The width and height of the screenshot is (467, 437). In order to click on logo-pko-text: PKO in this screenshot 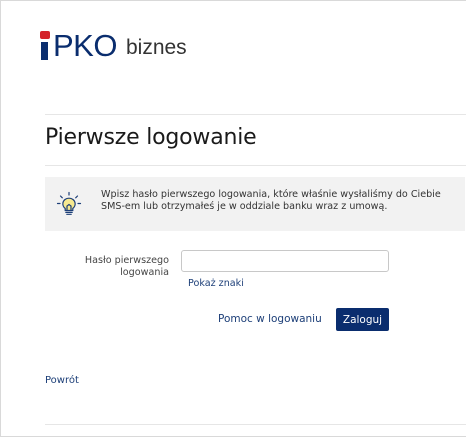, I will do `click(85, 45)`.